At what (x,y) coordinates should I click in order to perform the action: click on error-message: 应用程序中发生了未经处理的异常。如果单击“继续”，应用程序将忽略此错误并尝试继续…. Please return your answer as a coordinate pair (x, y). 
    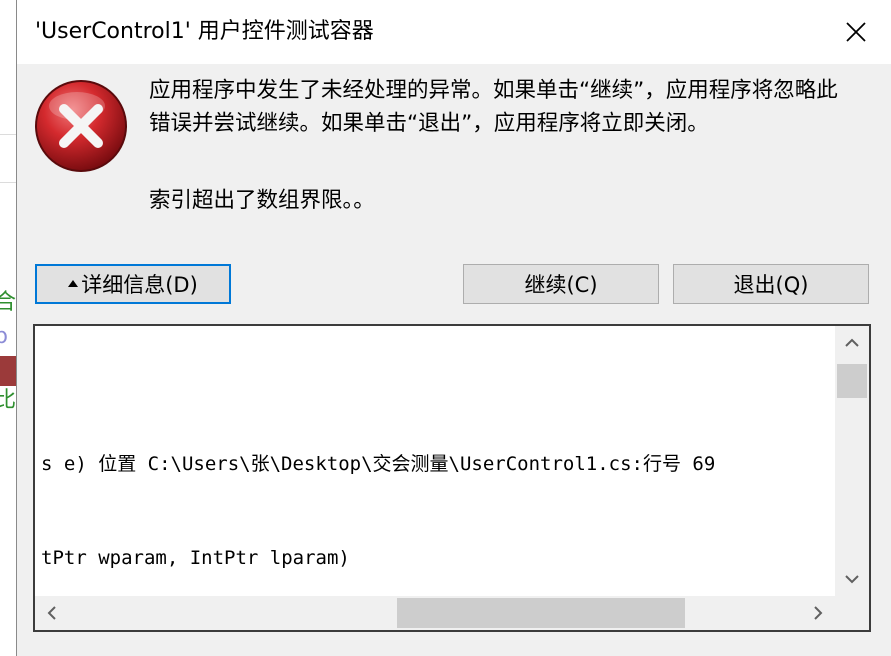
    Looking at the image, I should click on (493, 107).